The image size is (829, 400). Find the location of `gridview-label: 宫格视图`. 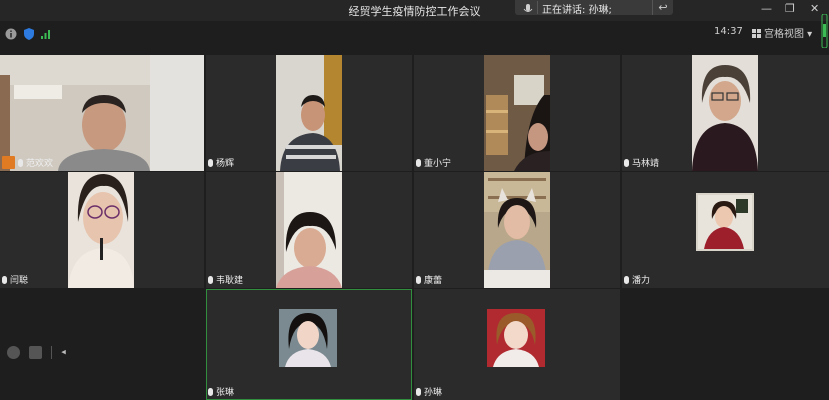

gridview-label: 宫格视图 is located at coordinates (784, 34).